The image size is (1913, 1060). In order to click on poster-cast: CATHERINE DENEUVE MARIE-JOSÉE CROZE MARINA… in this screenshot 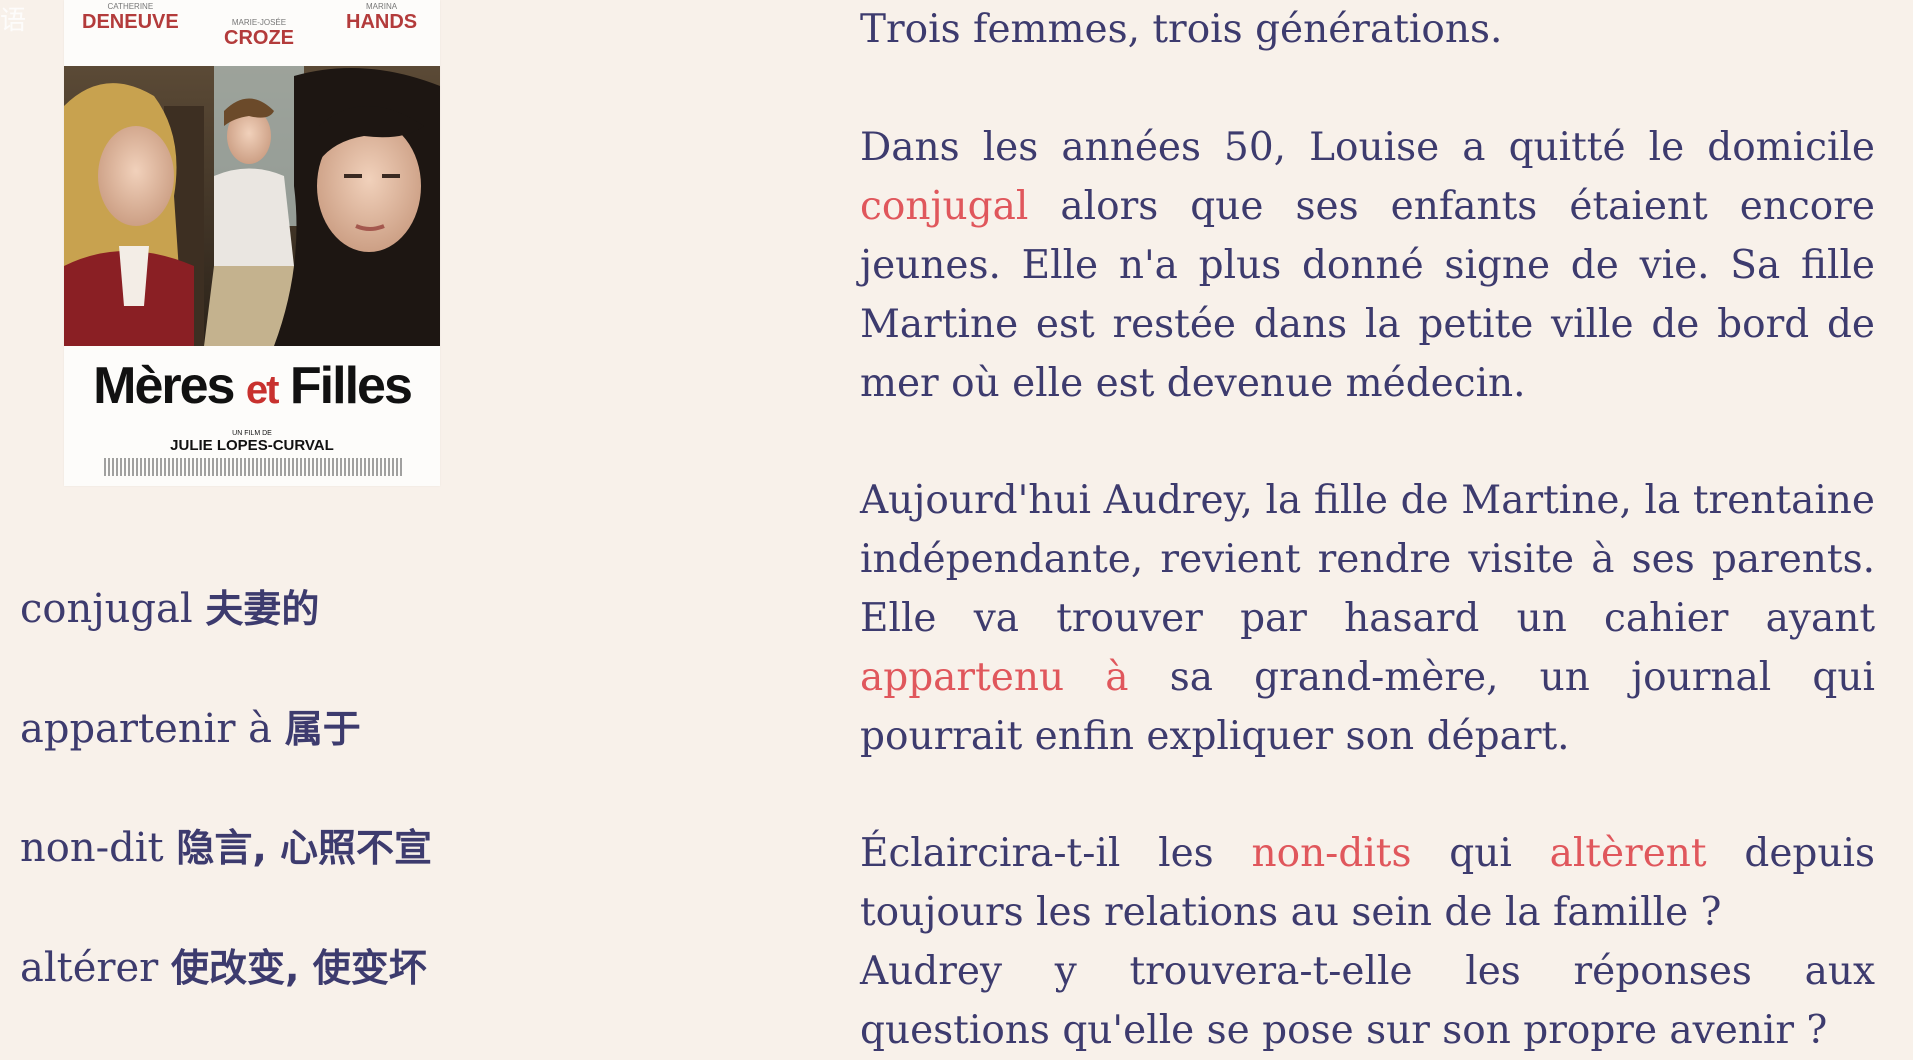, I will do `click(252, 33)`.